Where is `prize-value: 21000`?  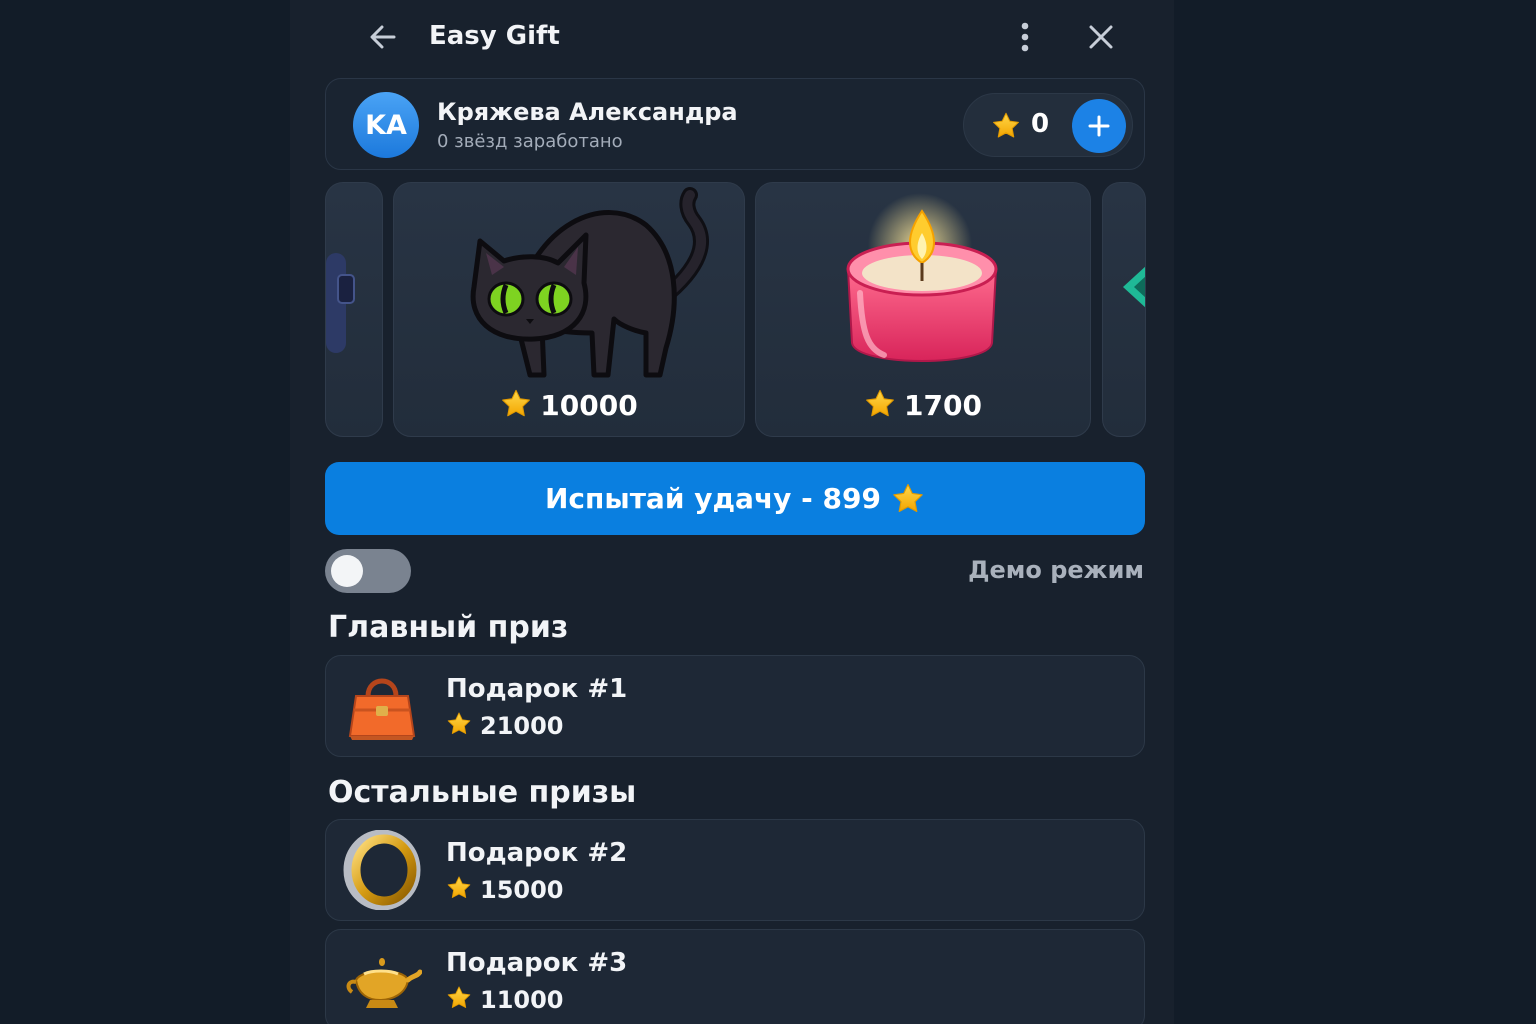
prize-value: 21000 is located at coordinates (505, 725).